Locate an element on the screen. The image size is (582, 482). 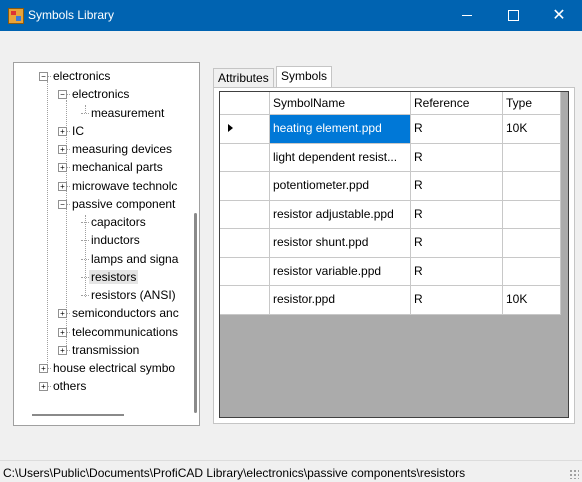
tree-item-label: semiconductors anc is located at coordinates (125, 313).